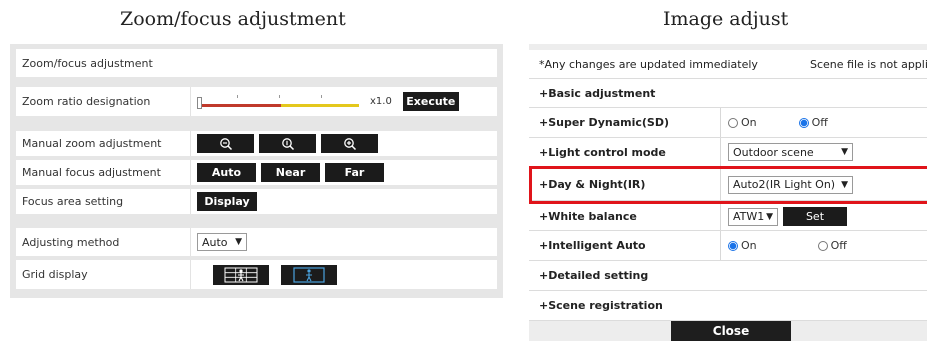 This screenshot has height=341, width=927. Describe the element at coordinates (604, 122) in the screenshot. I see `super-dynamic-label: +Super Dynamic(SD)` at that location.